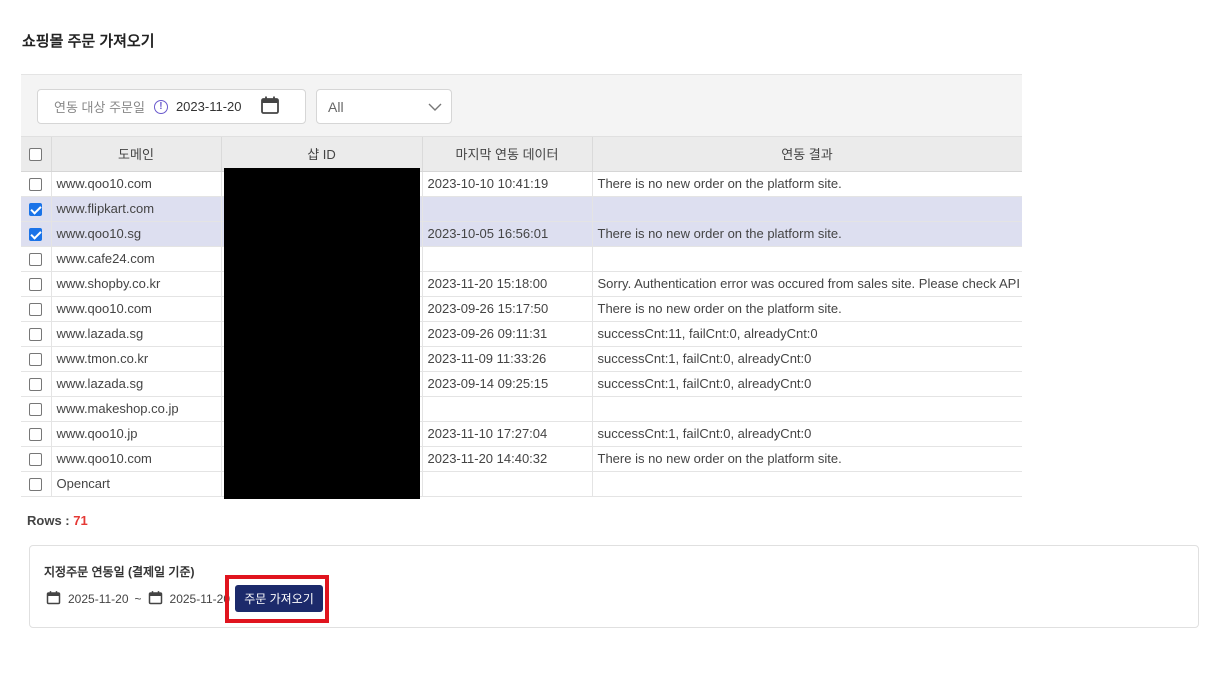  I want to click on last-sync-cell: 2023-10-05 16:56:01, so click(507, 234).